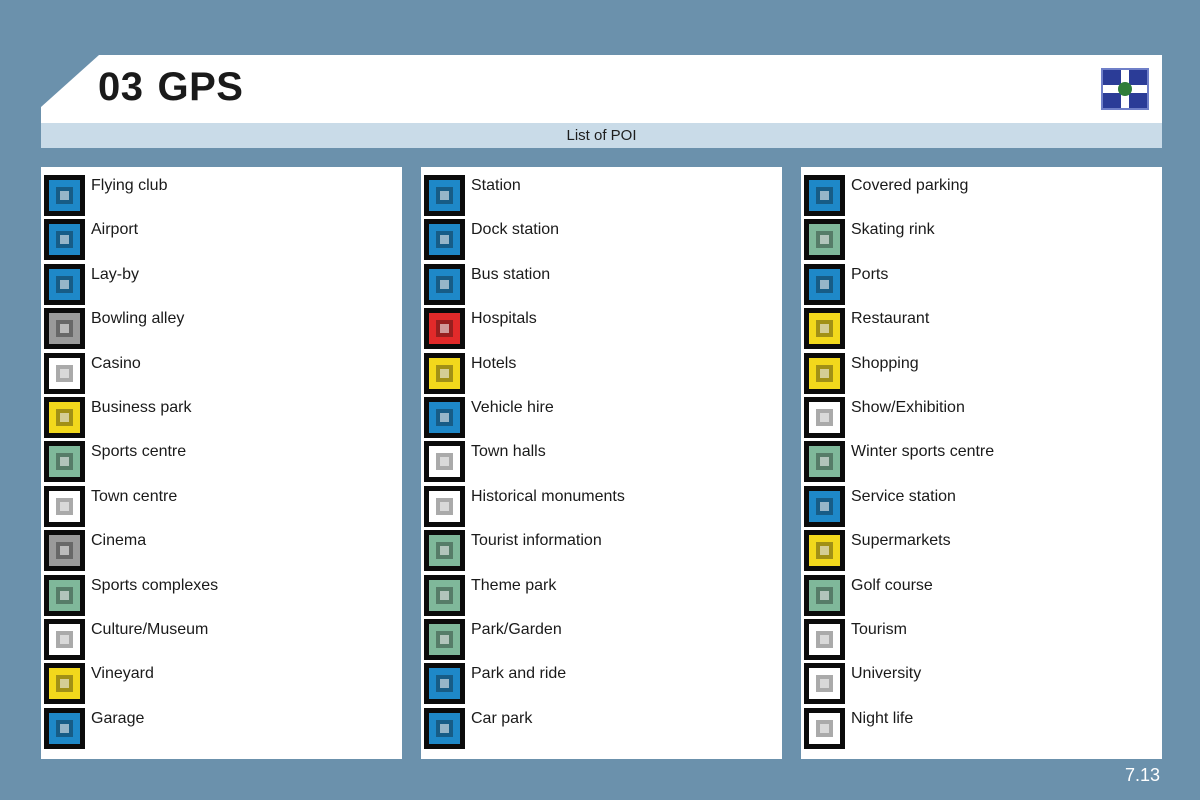 Image resolution: width=1200 pixels, height=800 pixels. I want to click on poi-label: Covered parking, so click(910, 185).